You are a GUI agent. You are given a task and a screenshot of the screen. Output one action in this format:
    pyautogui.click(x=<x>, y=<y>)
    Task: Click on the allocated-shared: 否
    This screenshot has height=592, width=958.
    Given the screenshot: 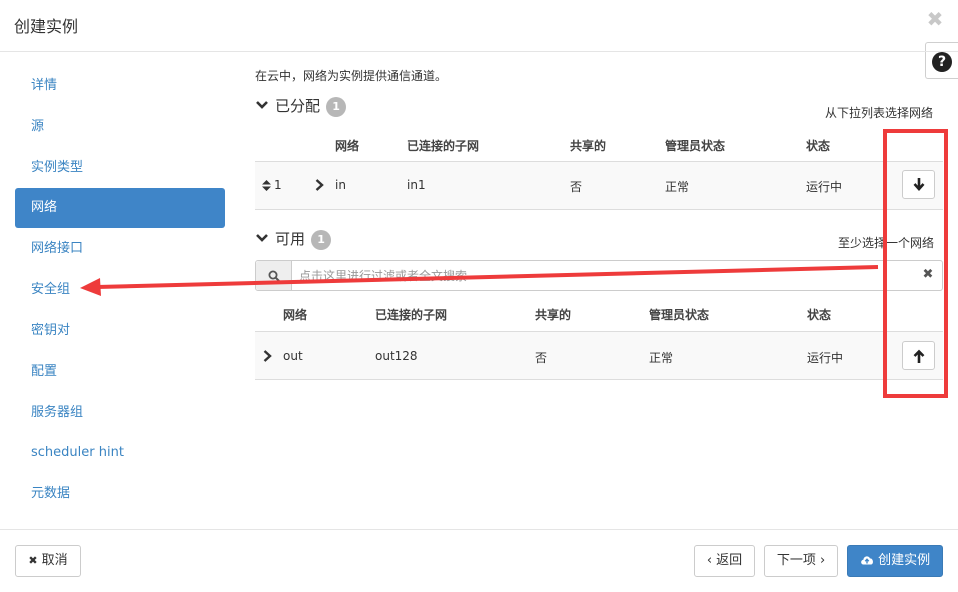 What is the action you would take?
    pyautogui.click(x=576, y=187)
    